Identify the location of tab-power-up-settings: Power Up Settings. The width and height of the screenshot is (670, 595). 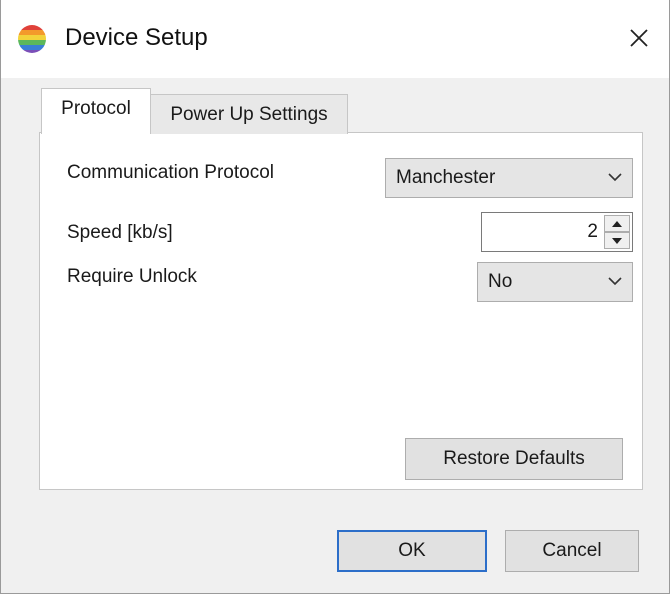
(249, 114).